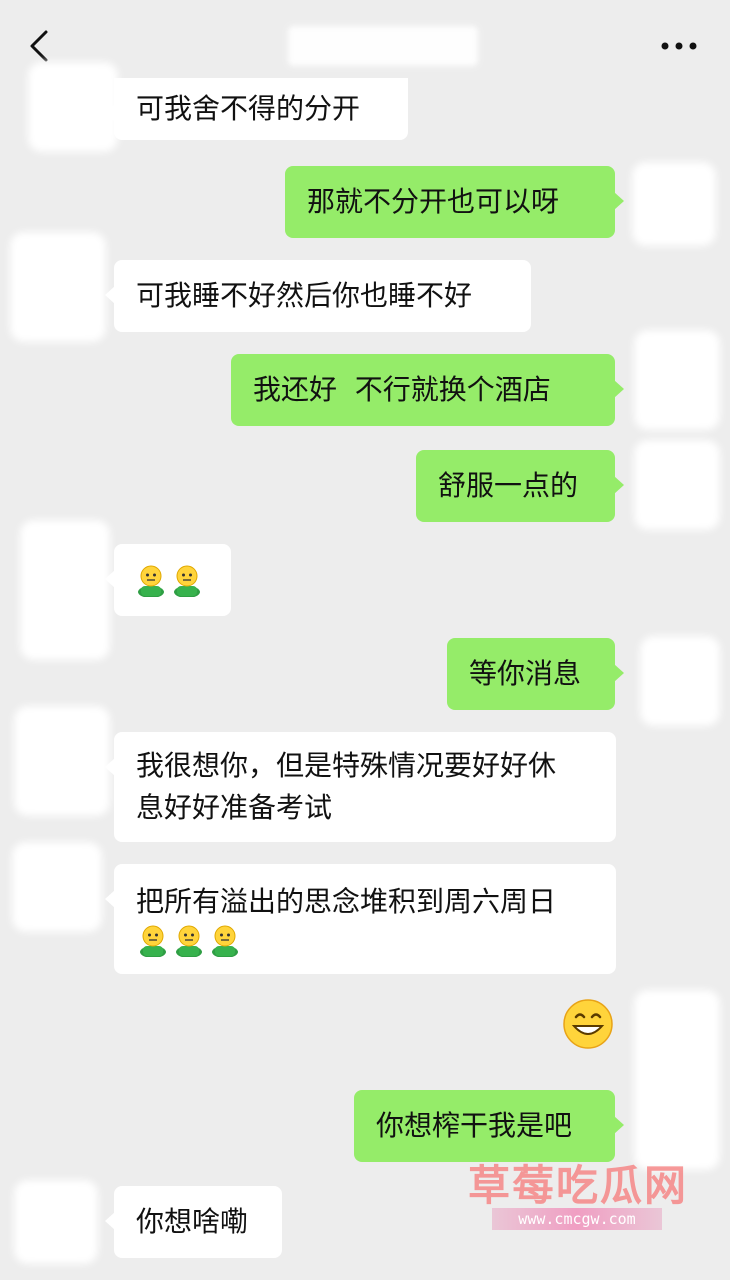 Image resolution: width=730 pixels, height=1280 pixels. I want to click on message-bubble-outgoing: 等你消息, so click(535, 674).